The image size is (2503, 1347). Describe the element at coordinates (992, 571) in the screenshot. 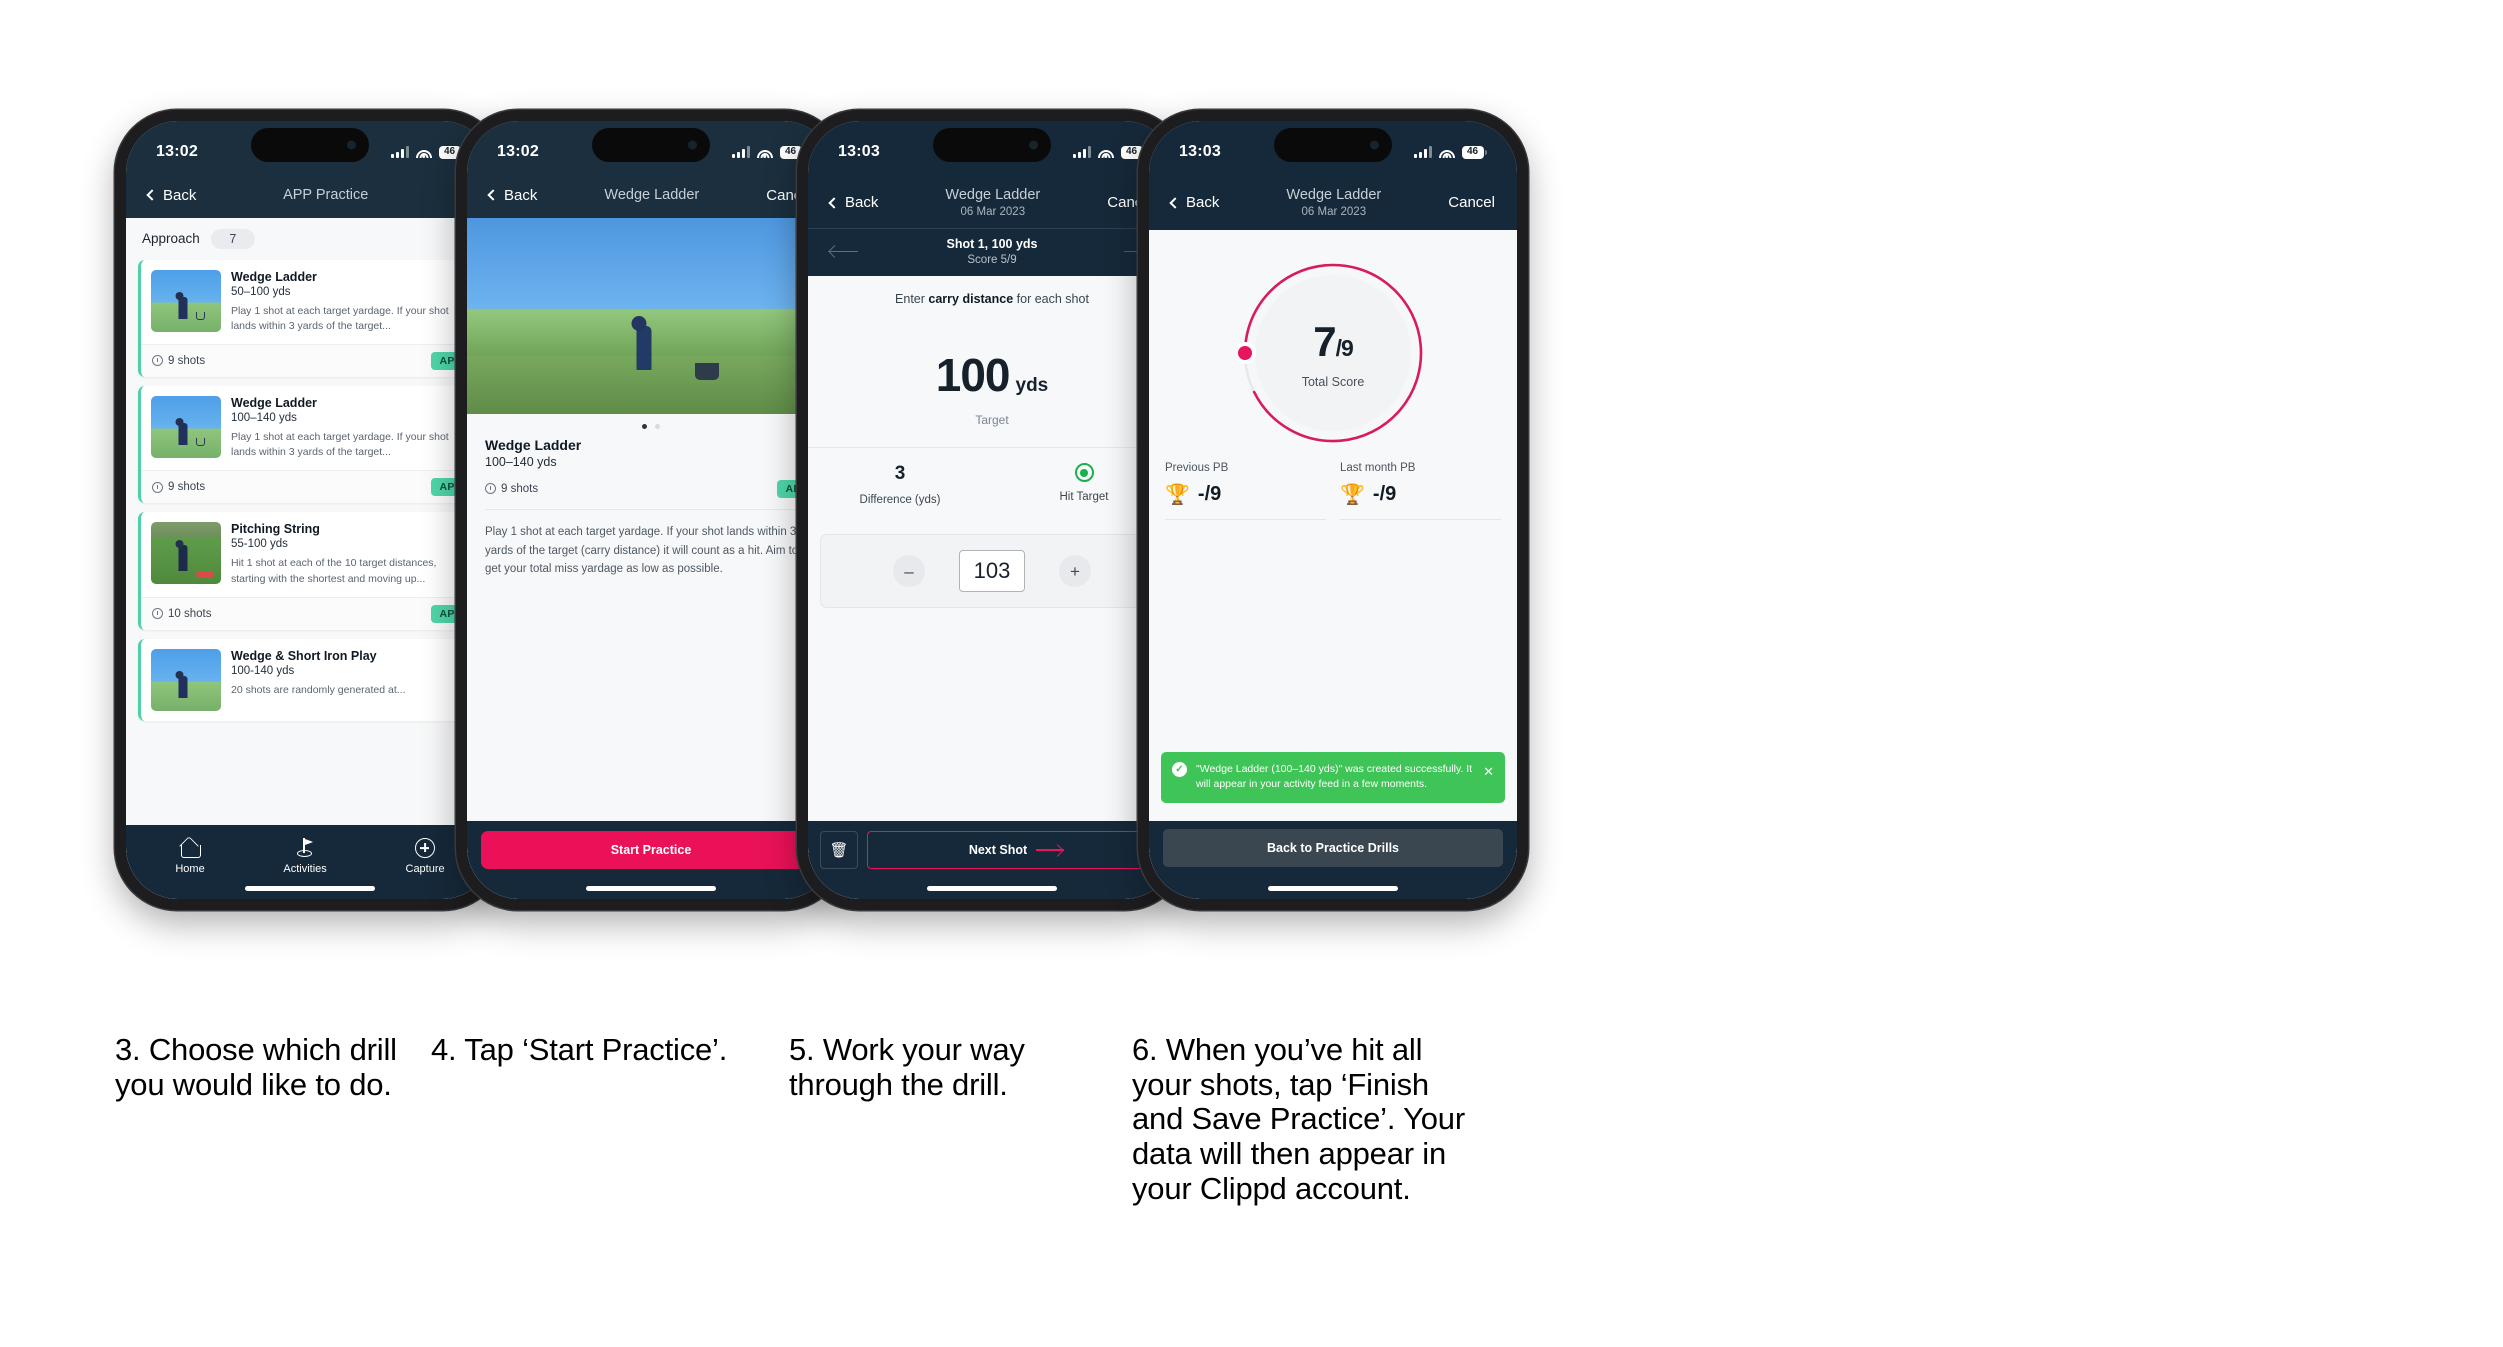

I see `carry-distance-input: 103` at that location.